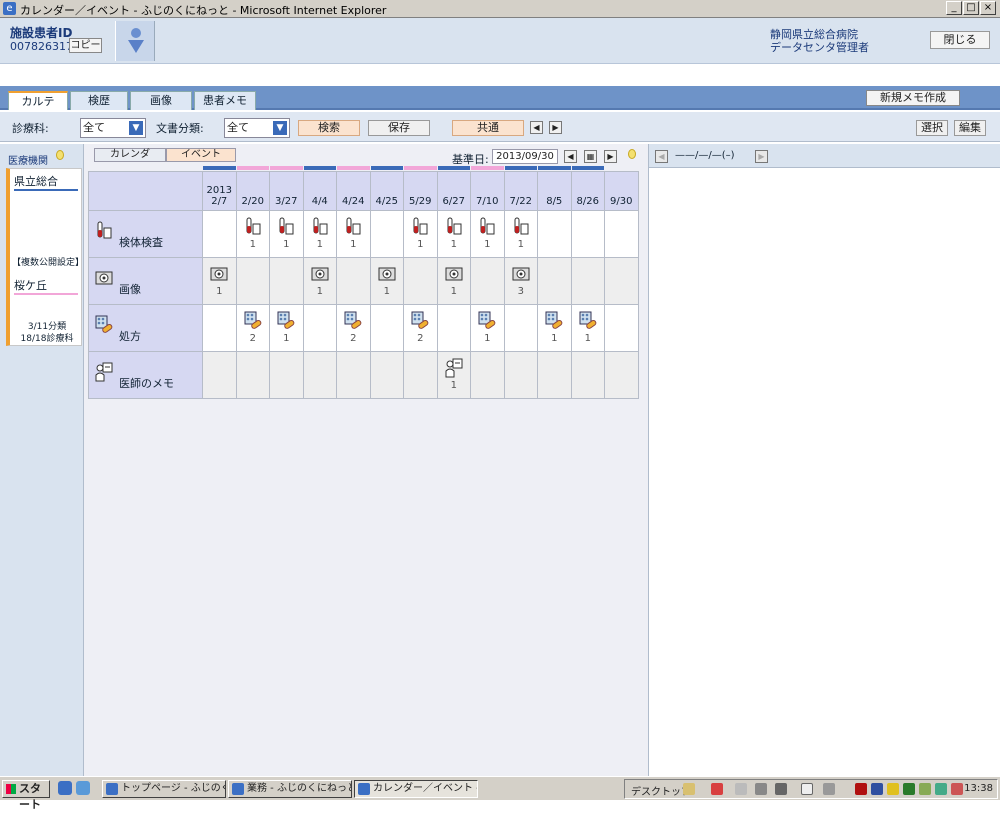  What do you see at coordinates (26, 795) in the screenshot?
I see `start-button: スタート` at bounding box center [26, 795].